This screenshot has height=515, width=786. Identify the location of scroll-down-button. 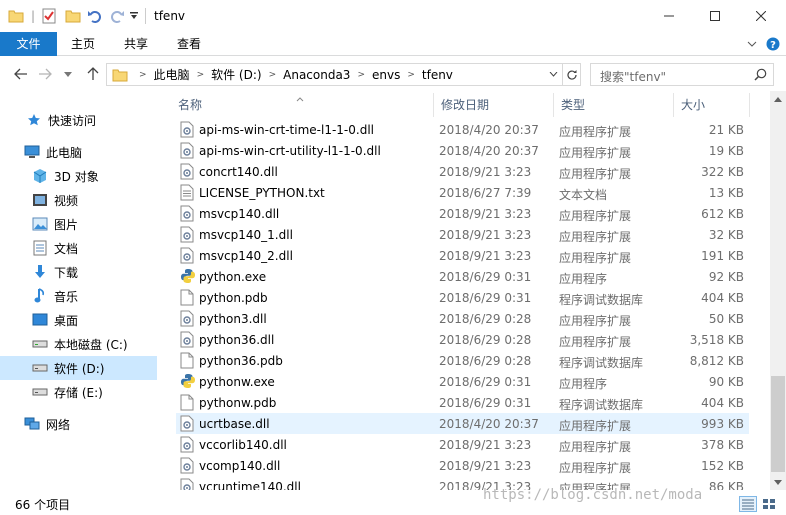
(778, 482).